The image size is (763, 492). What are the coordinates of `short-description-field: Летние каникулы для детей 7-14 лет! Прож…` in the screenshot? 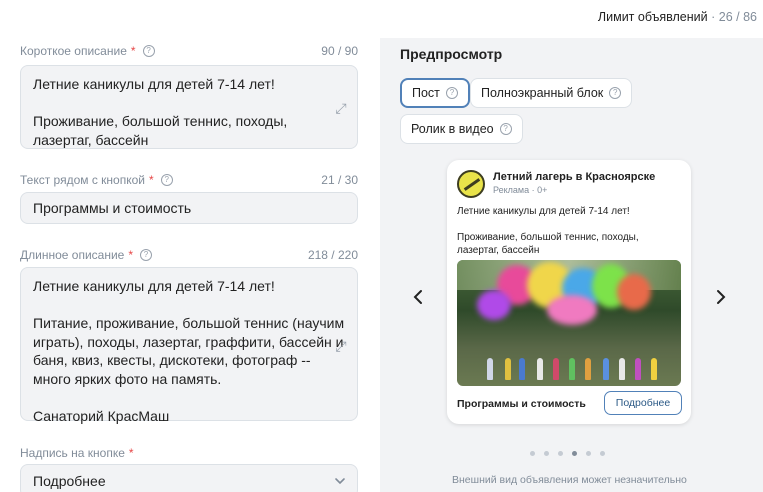 It's located at (189, 107).